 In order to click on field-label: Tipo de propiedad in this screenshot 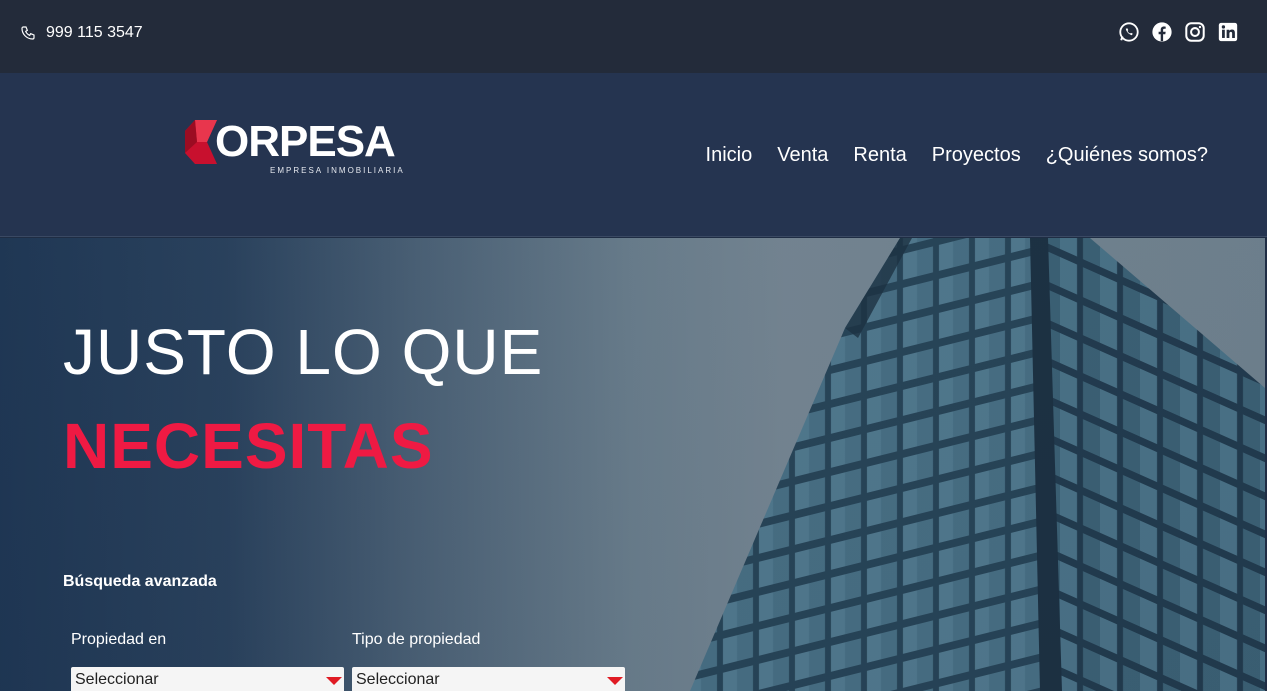, I will do `click(416, 639)`.